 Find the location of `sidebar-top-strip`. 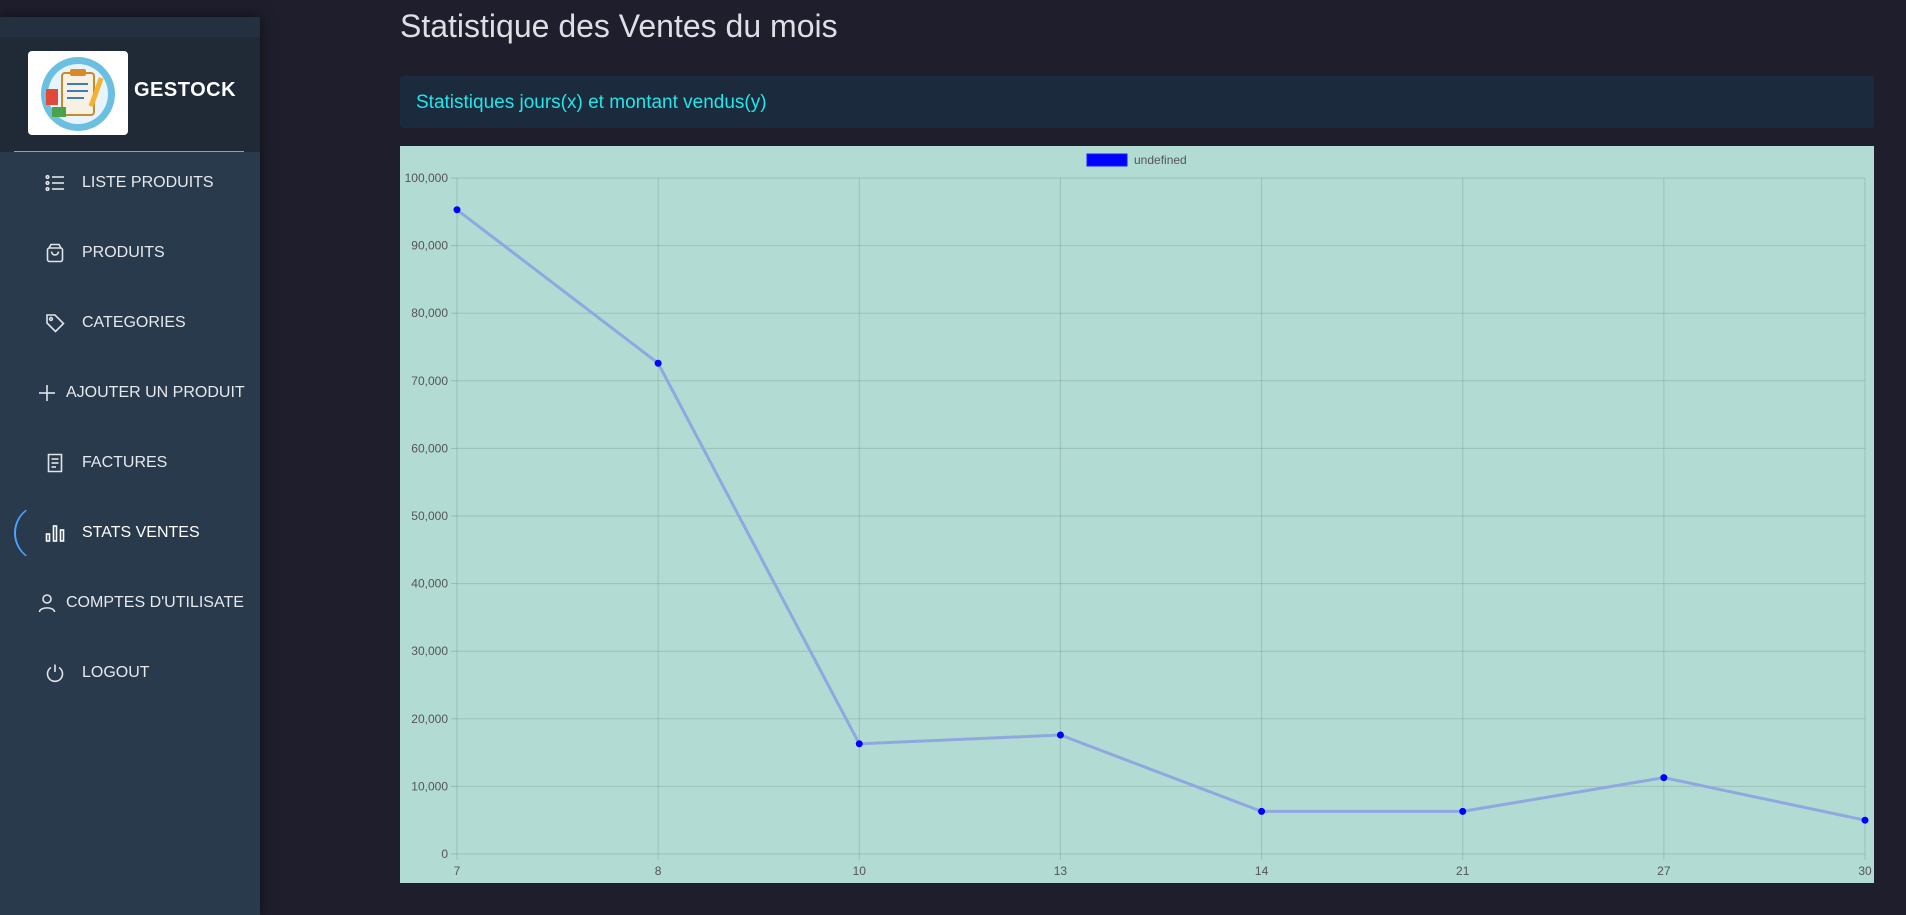

sidebar-top-strip is located at coordinates (130, 27).